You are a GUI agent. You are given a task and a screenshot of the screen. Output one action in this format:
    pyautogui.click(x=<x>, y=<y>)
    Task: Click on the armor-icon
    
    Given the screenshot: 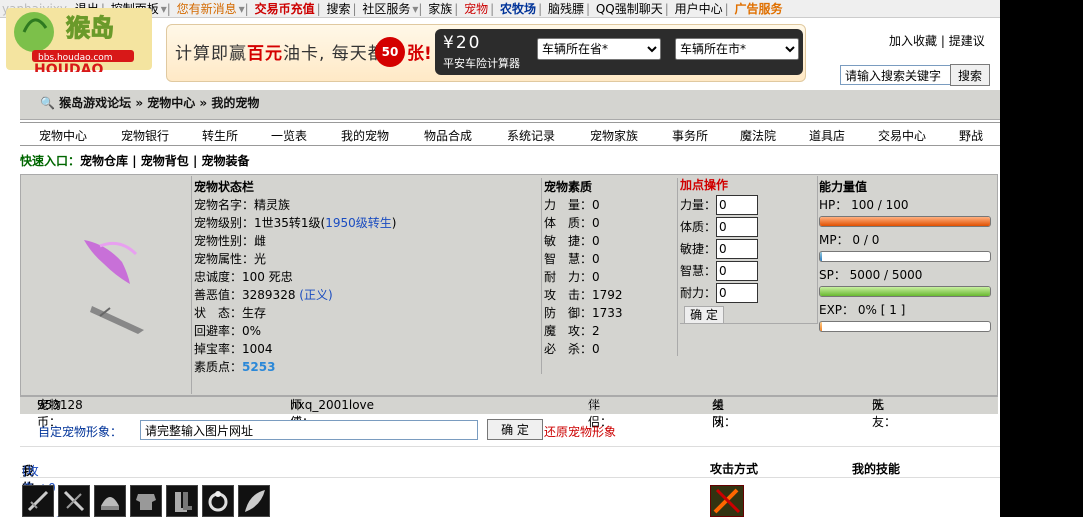 What is the action you would take?
    pyautogui.click(x=146, y=501)
    